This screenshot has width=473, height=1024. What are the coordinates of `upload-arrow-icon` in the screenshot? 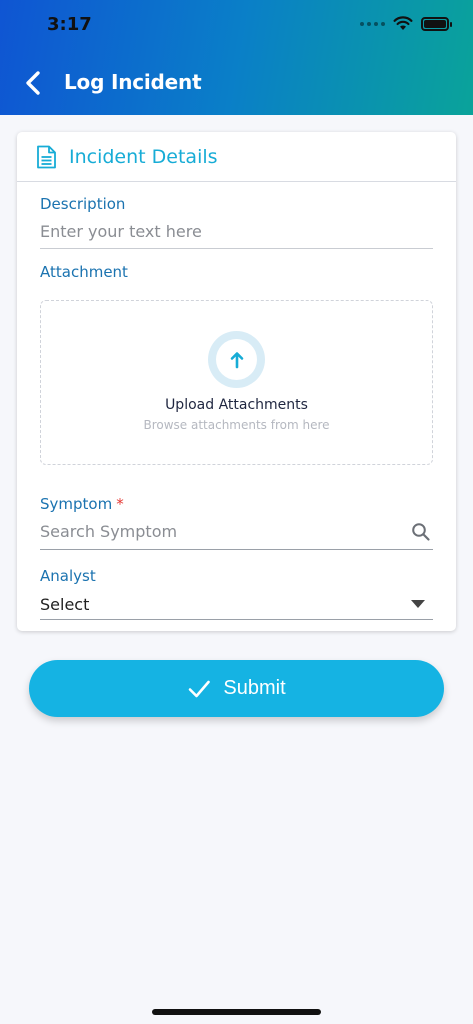 It's located at (236, 359).